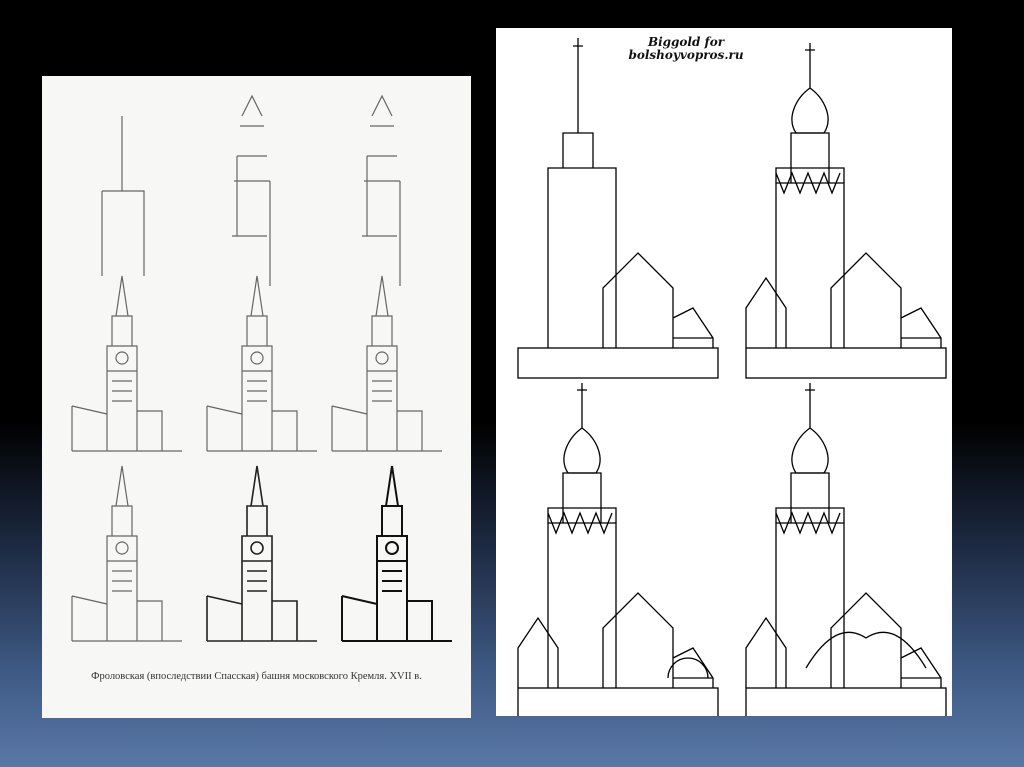 This screenshot has height=767, width=1024. I want to click on credit-text: Biggold for bolshoyvopros.ru, so click(686, 49).